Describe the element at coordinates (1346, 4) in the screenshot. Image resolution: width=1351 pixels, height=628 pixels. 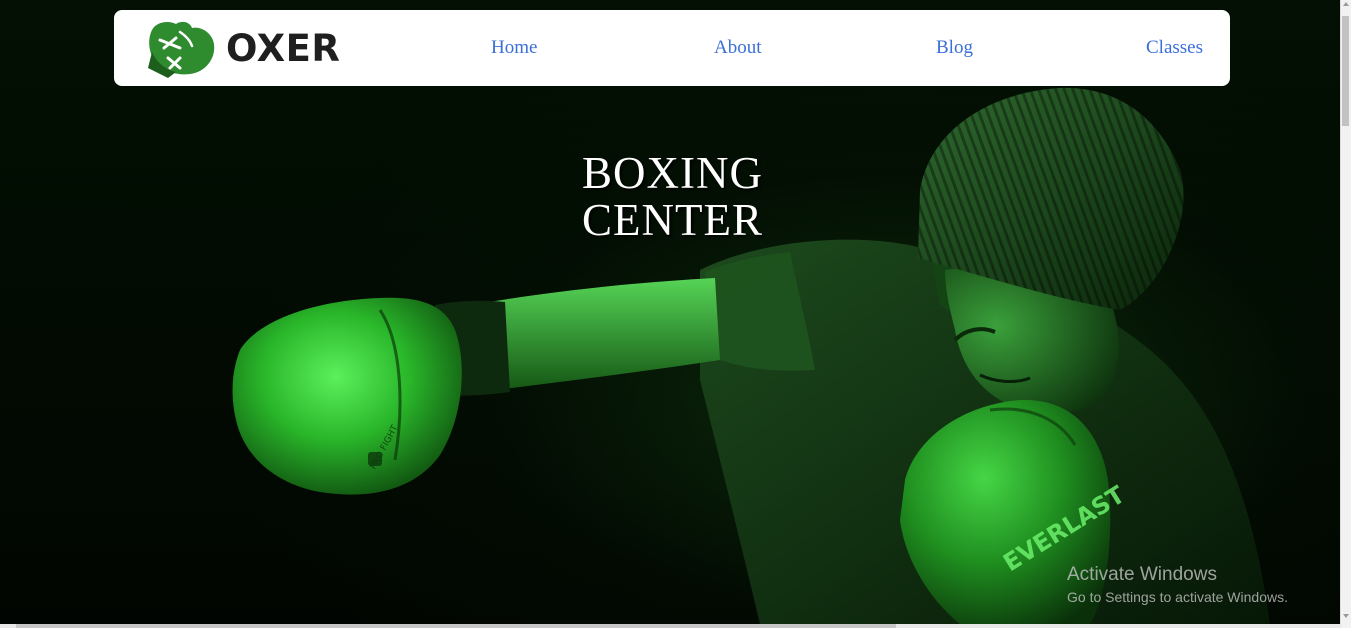
I see `scroll-up-arrow-icon` at that location.